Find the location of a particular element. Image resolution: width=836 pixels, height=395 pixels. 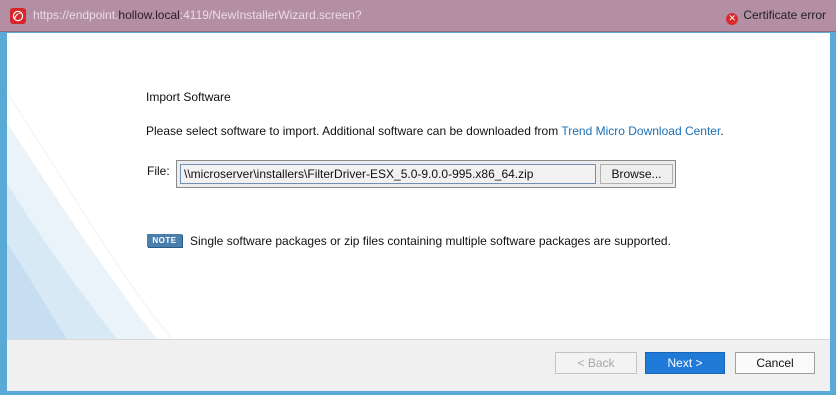

instructions-end: . is located at coordinates (722, 131).